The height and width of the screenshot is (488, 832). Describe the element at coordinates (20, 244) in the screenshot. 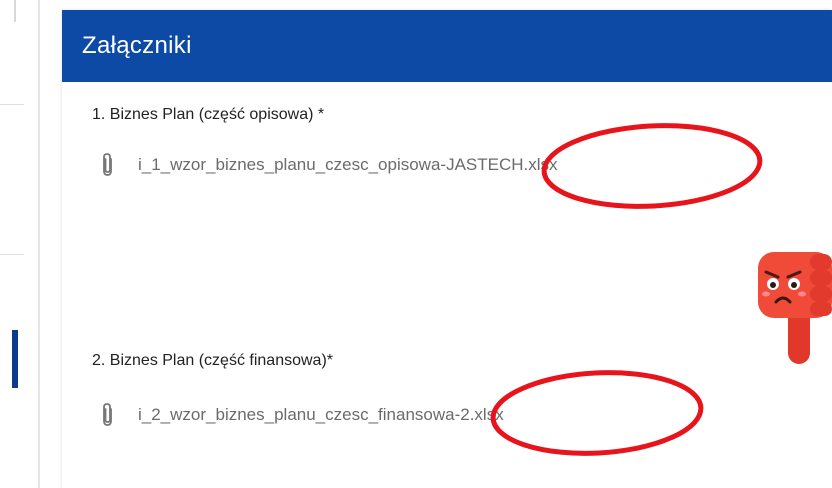

I see `left-sidebar` at that location.